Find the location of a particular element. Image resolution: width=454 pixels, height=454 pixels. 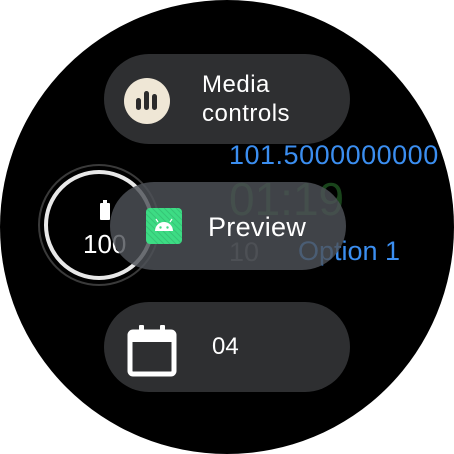

preview-toast: Preview is located at coordinates (228, 226).